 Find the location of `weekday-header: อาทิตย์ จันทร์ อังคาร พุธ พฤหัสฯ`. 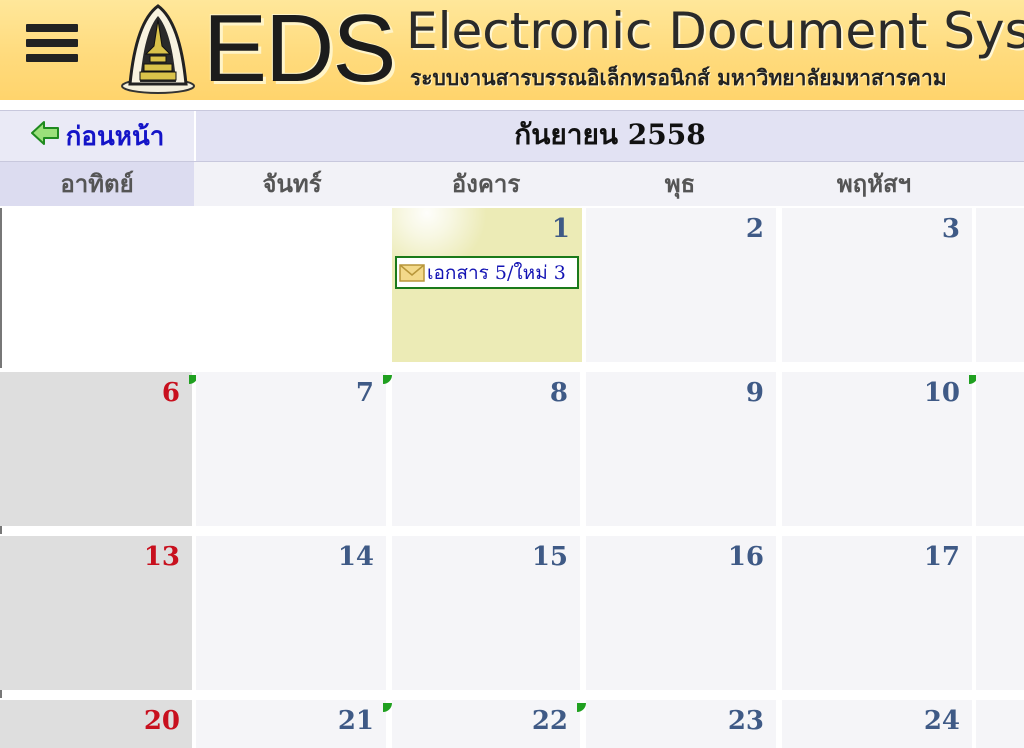

weekday-header: อาทิตย์ จันทร์ อังคาร พุธ พฤหัสฯ is located at coordinates (512, 184).